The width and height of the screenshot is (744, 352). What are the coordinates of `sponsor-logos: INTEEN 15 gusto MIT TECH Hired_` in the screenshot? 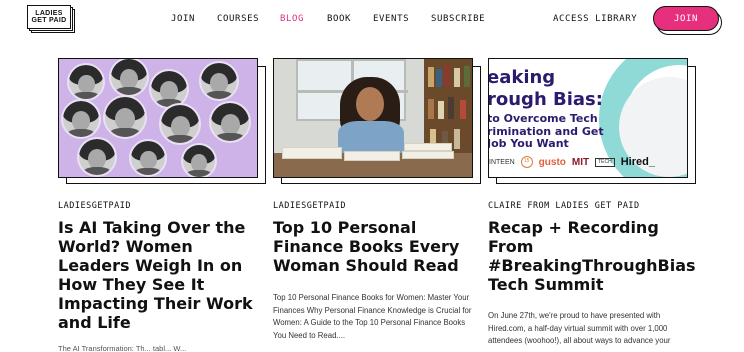 It's located at (572, 162).